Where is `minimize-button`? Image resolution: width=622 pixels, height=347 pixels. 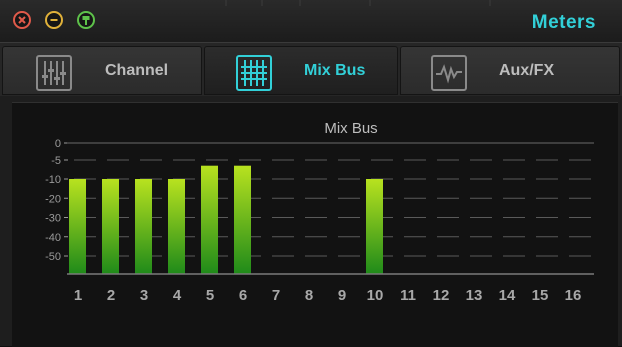
minimize-button is located at coordinates (54, 20).